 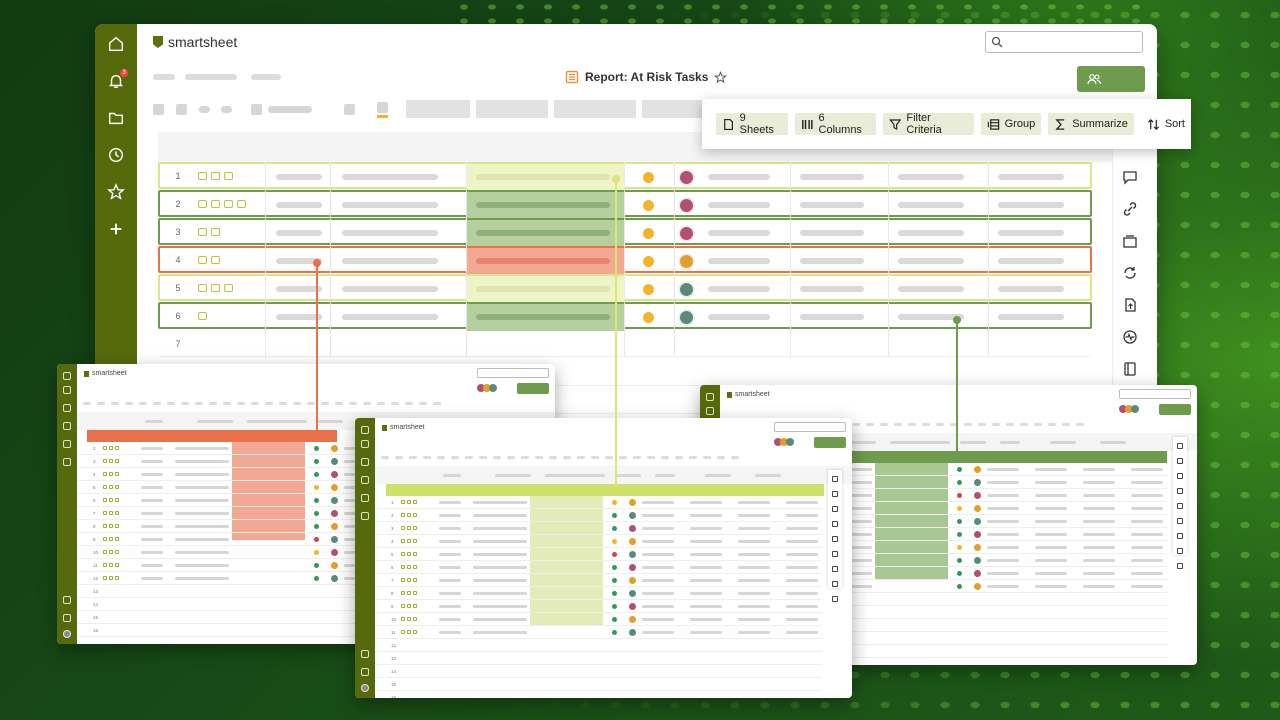 What do you see at coordinates (1011, 124) in the screenshot?
I see `group-button: Group` at bounding box center [1011, 124].